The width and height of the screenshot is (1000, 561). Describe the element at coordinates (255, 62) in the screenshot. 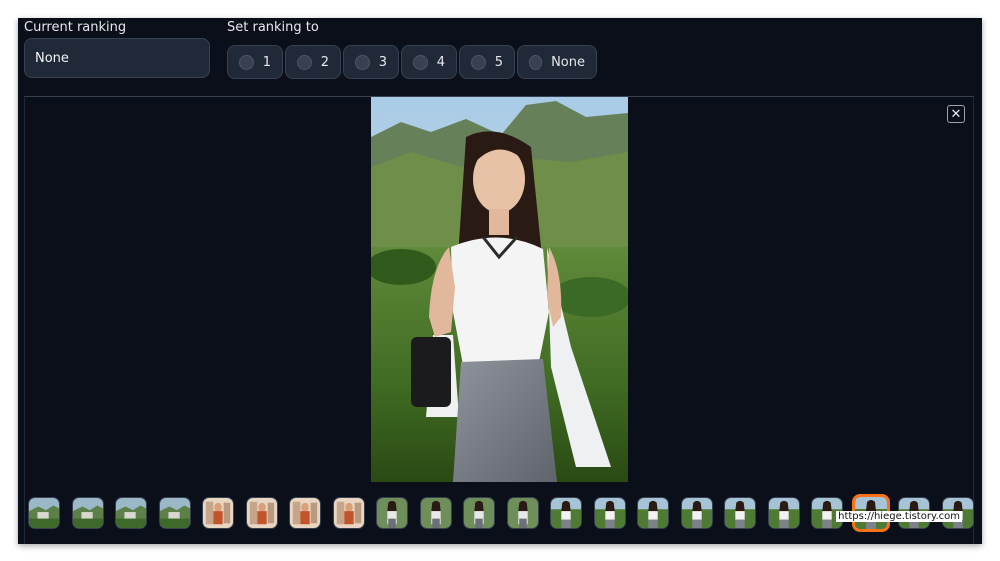

I see `ranking-option-1: 1` at that location.